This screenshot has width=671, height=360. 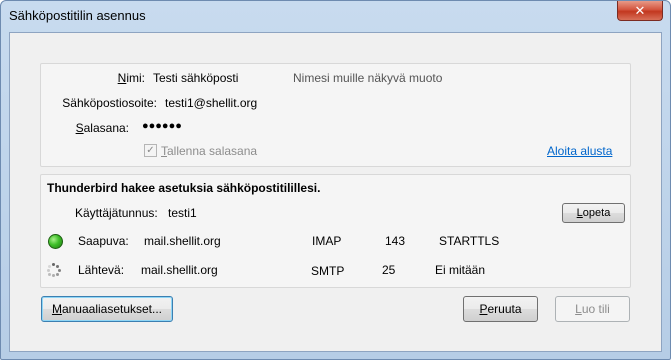 I want to click on close-icon: ✕, so click(x=640, y=10).